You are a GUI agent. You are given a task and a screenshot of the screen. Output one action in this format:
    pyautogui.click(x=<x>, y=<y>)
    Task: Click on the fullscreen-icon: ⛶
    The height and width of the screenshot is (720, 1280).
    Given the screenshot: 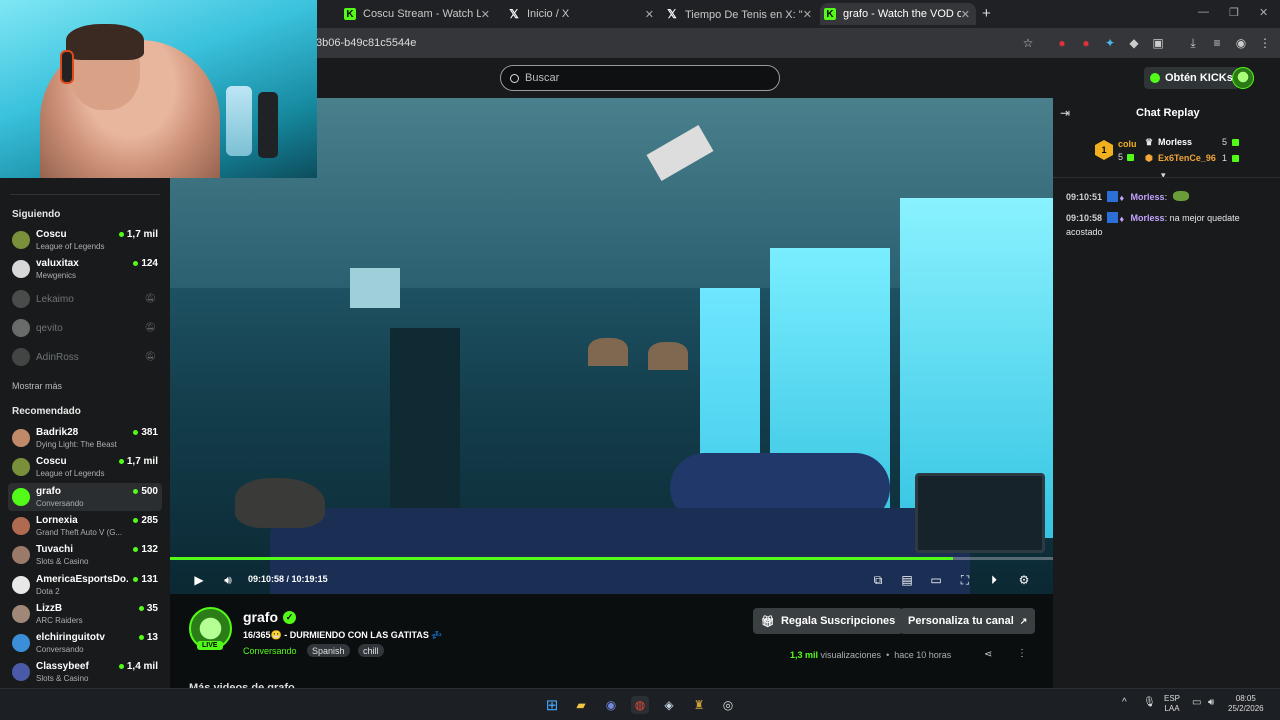 What is the action you would take?
    pyautogui.click(x=965, y=580)
    